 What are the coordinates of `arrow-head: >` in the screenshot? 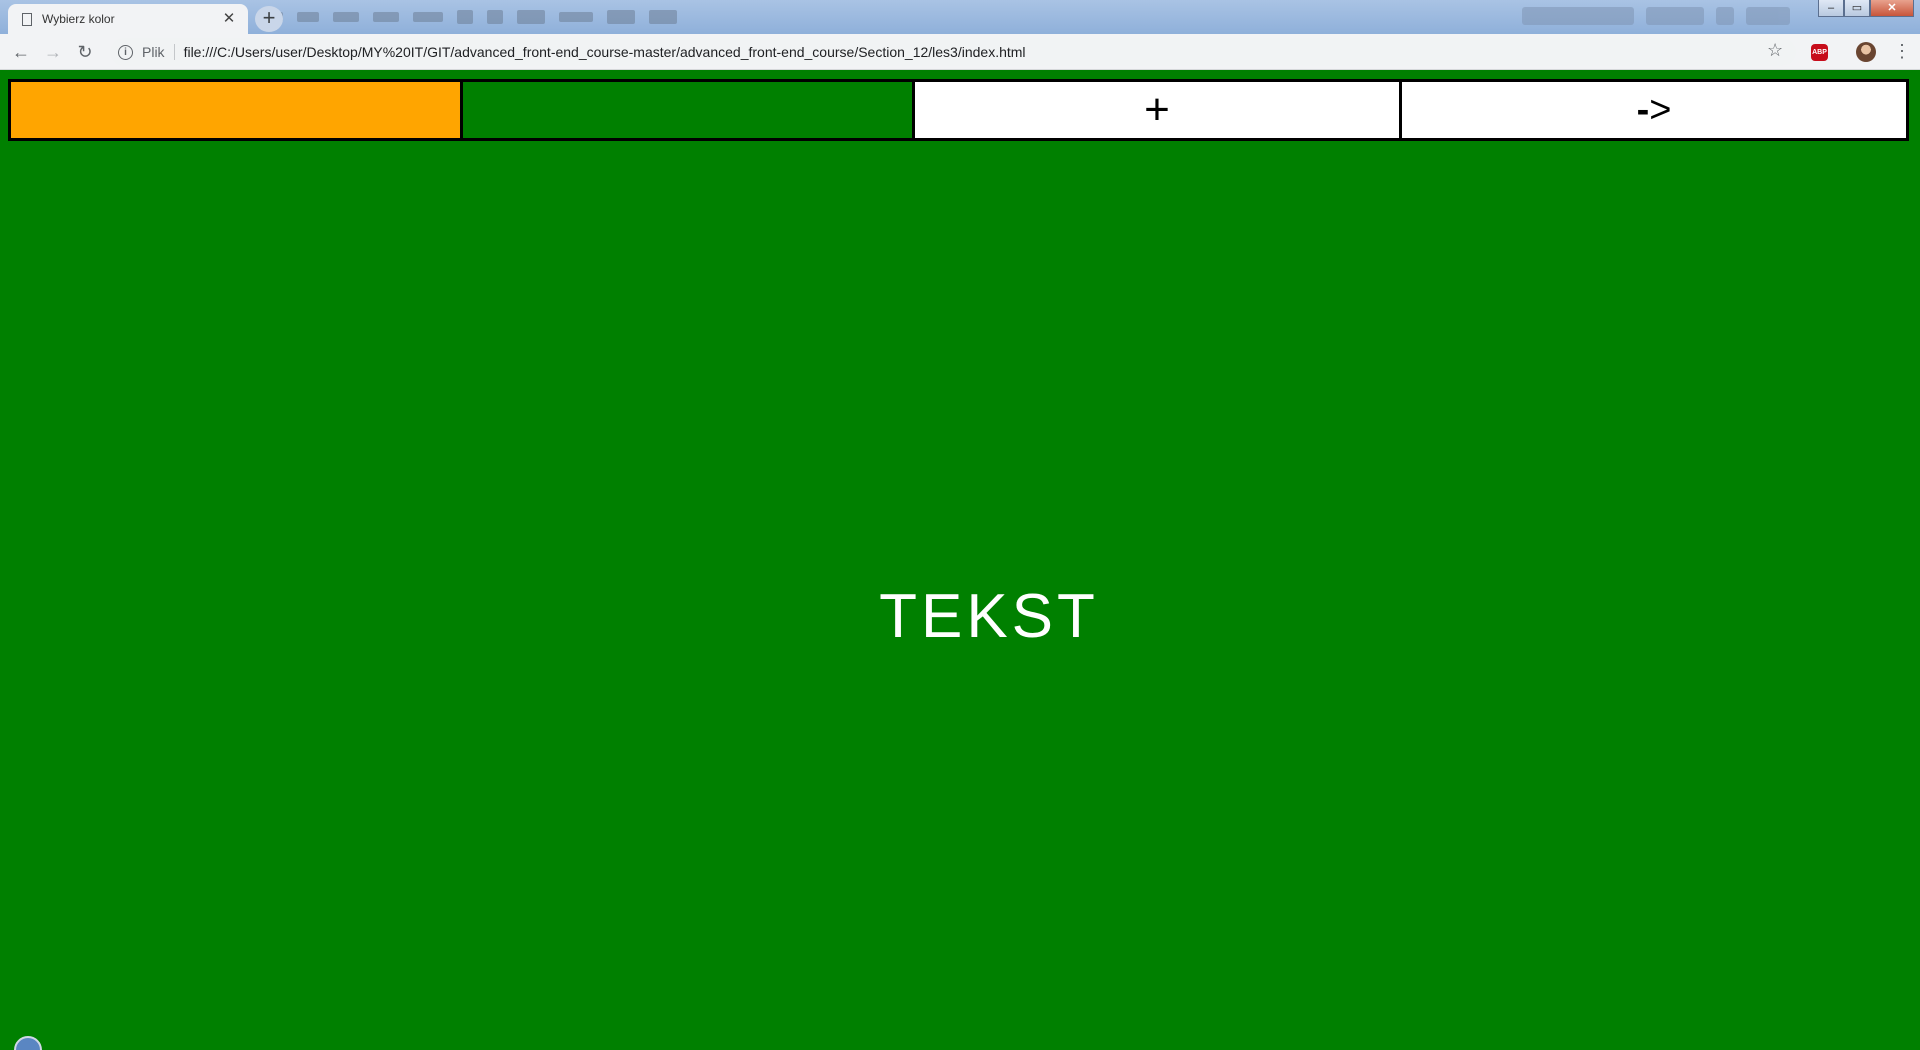 It's located at (1660, 109).